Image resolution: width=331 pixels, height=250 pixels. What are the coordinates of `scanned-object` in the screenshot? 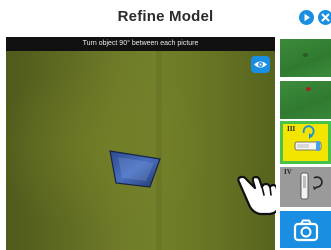 It's located at (135, 169).